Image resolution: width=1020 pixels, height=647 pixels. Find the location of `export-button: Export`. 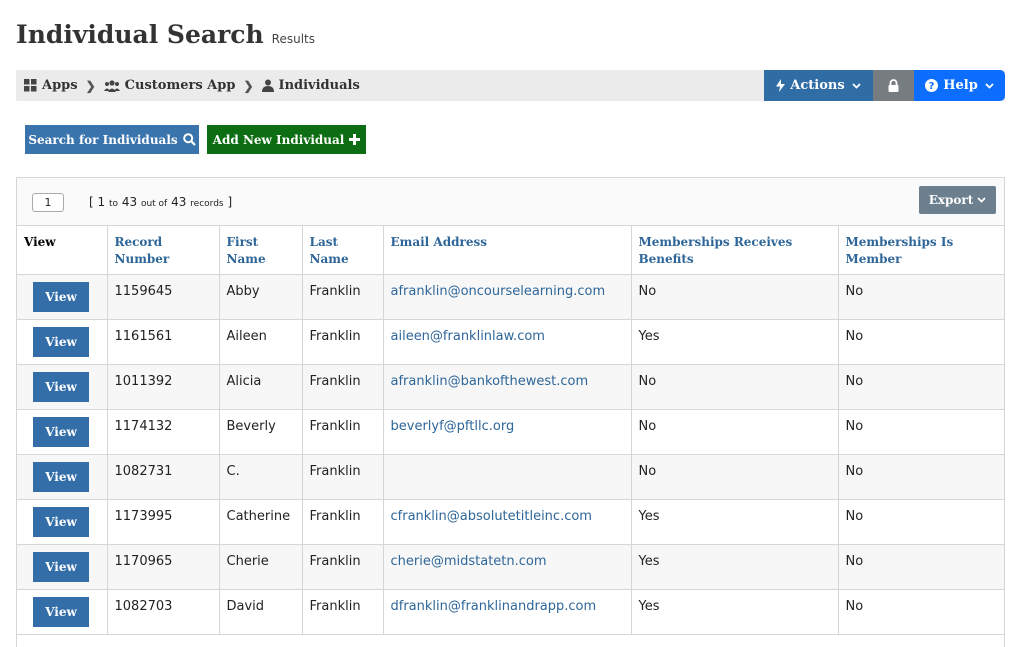

export-button: Export is located at coordinates (957, 200).